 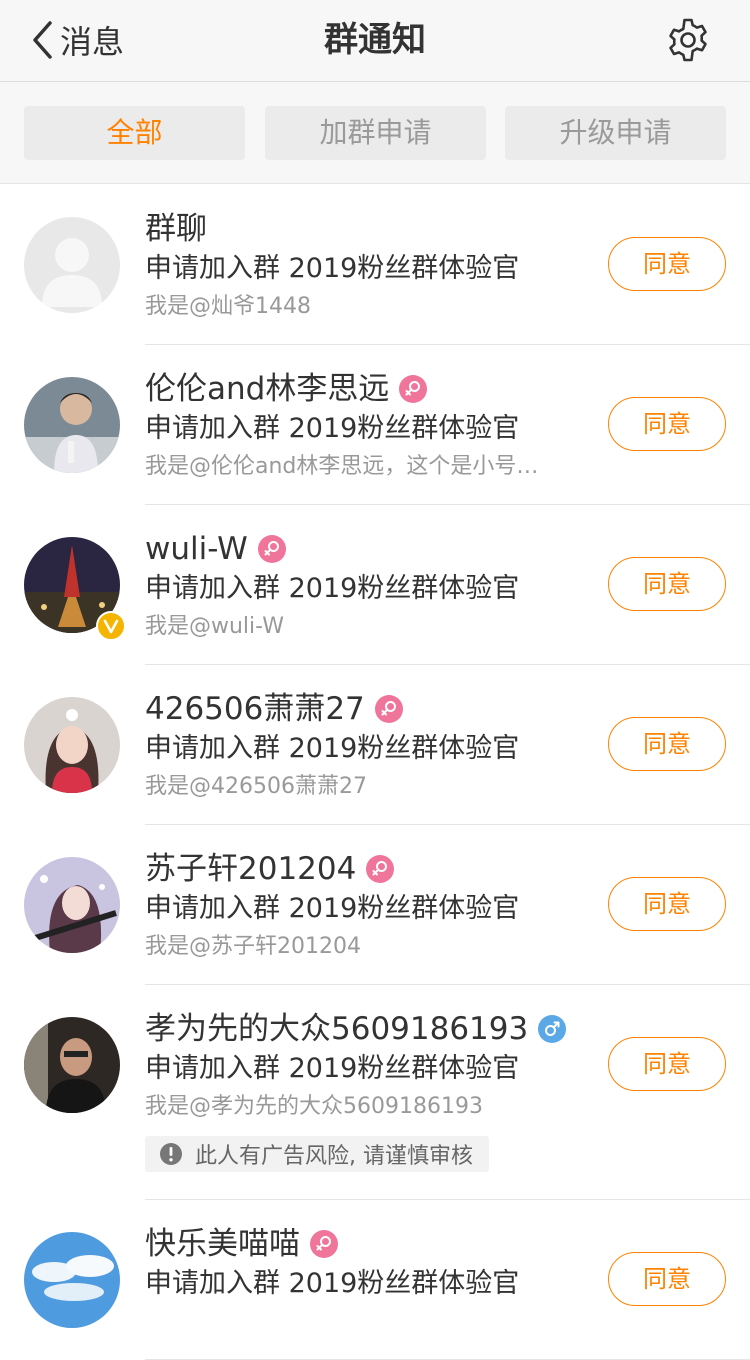 I want to click on risk-warning: 此人有广告风险, 请谨慎审核, so click(x=317, y=1154).